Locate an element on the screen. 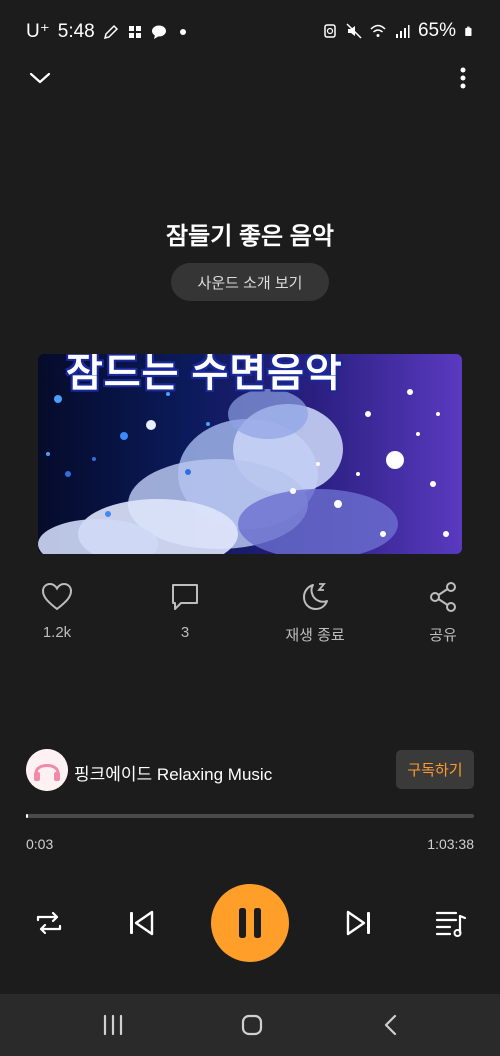 This screenshot has width=500, height=1056. track-title: 잠들기 좋은 음악 is located at coordinates (250, 236).